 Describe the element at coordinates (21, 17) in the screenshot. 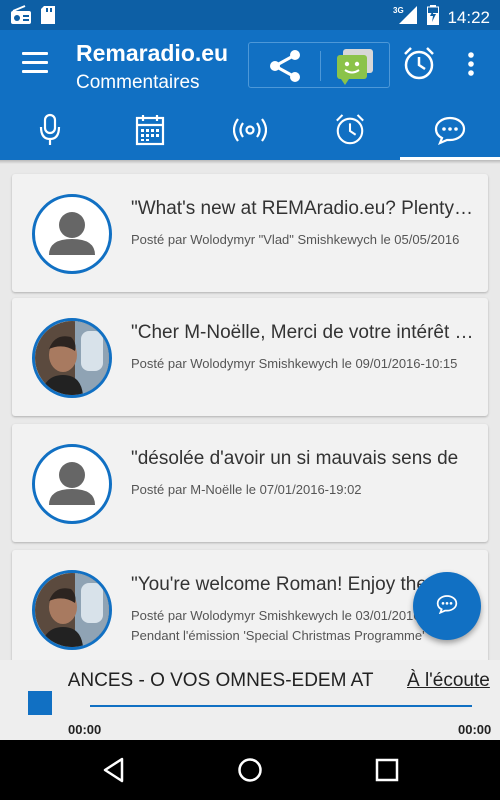

I see `radio-icon` at that location.